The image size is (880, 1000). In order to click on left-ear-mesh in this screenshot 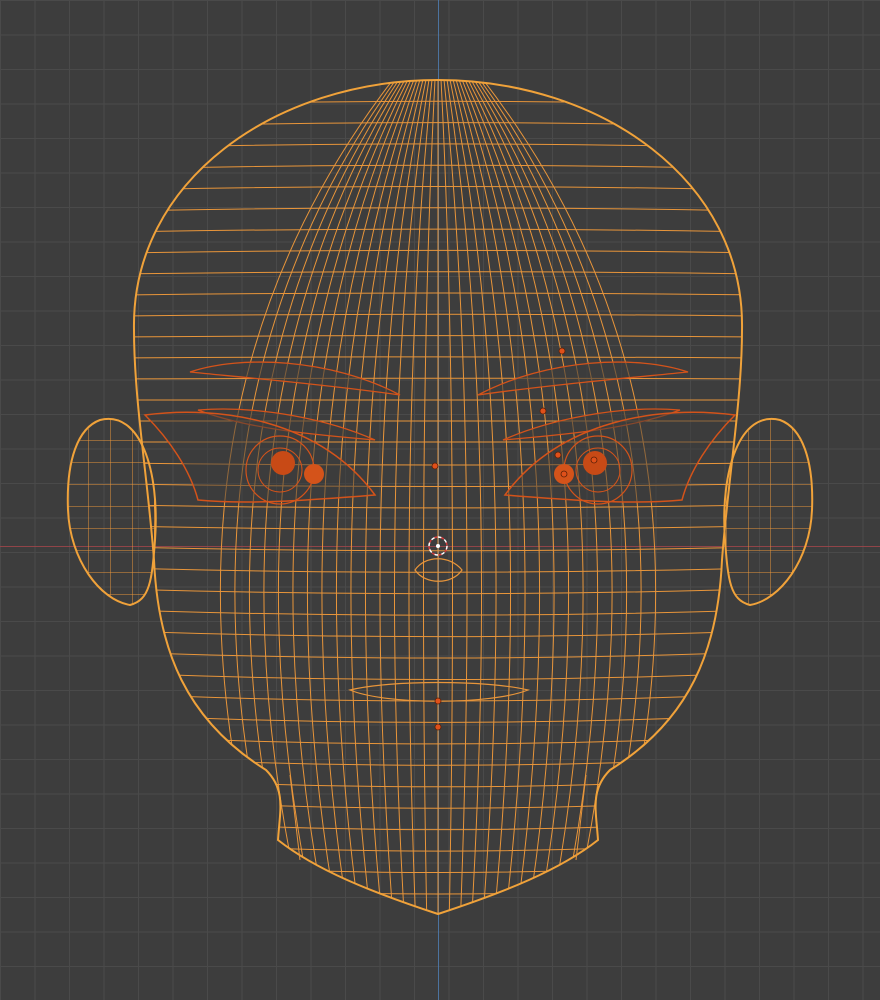, I will do `click(111, 511)`.